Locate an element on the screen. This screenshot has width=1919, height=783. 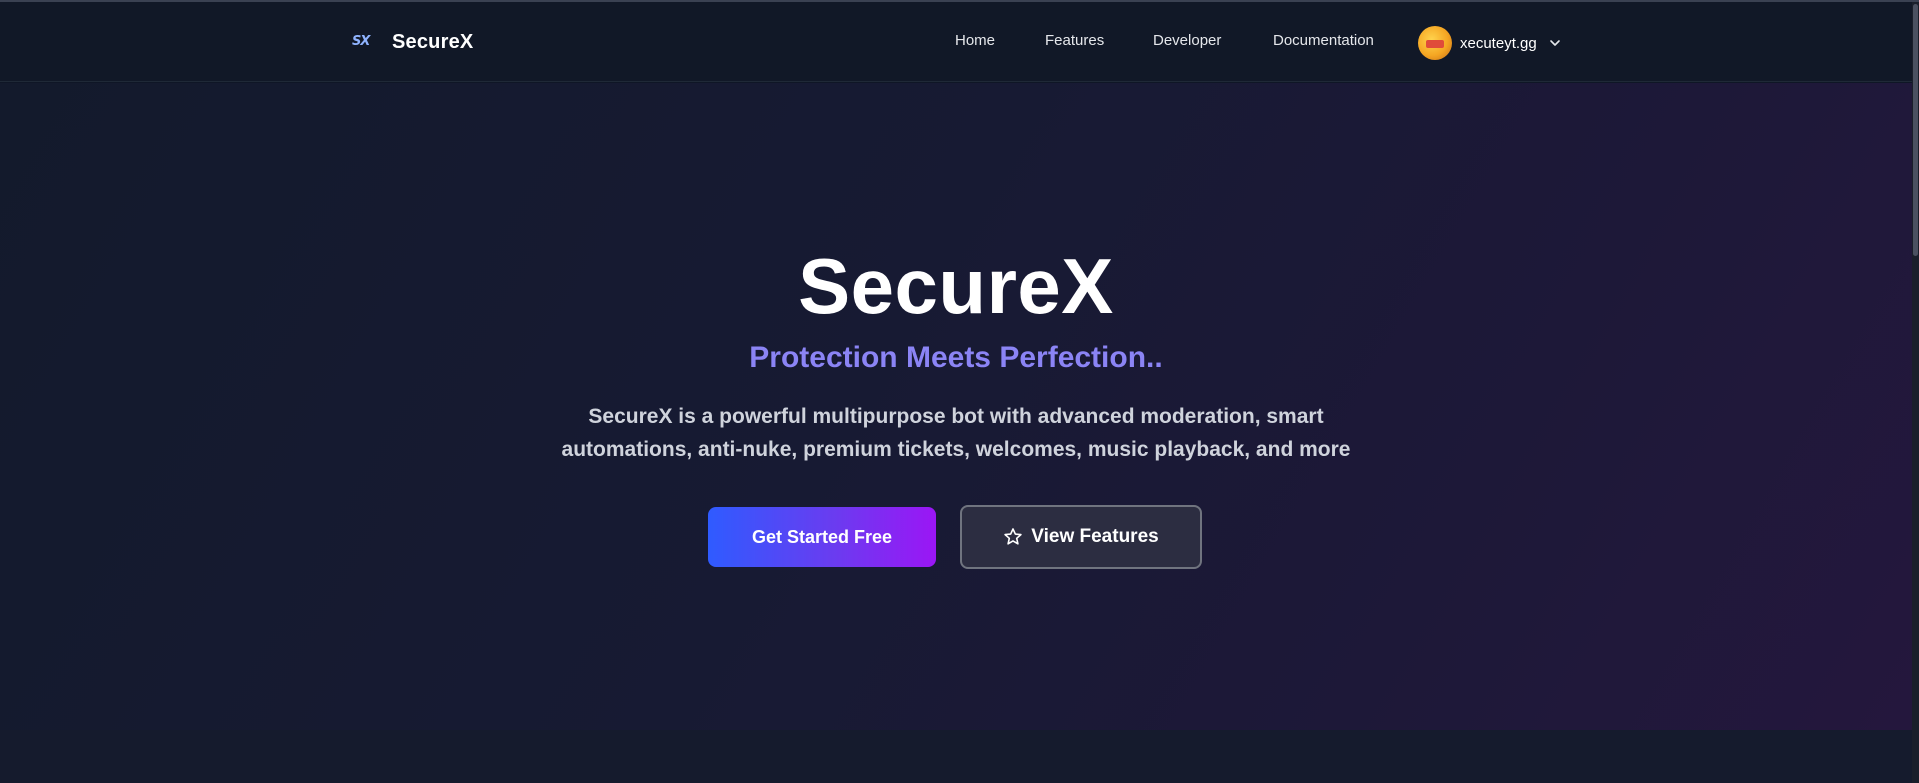
nav-link-documentation: Documentation is located at coordinates (1323, 40).